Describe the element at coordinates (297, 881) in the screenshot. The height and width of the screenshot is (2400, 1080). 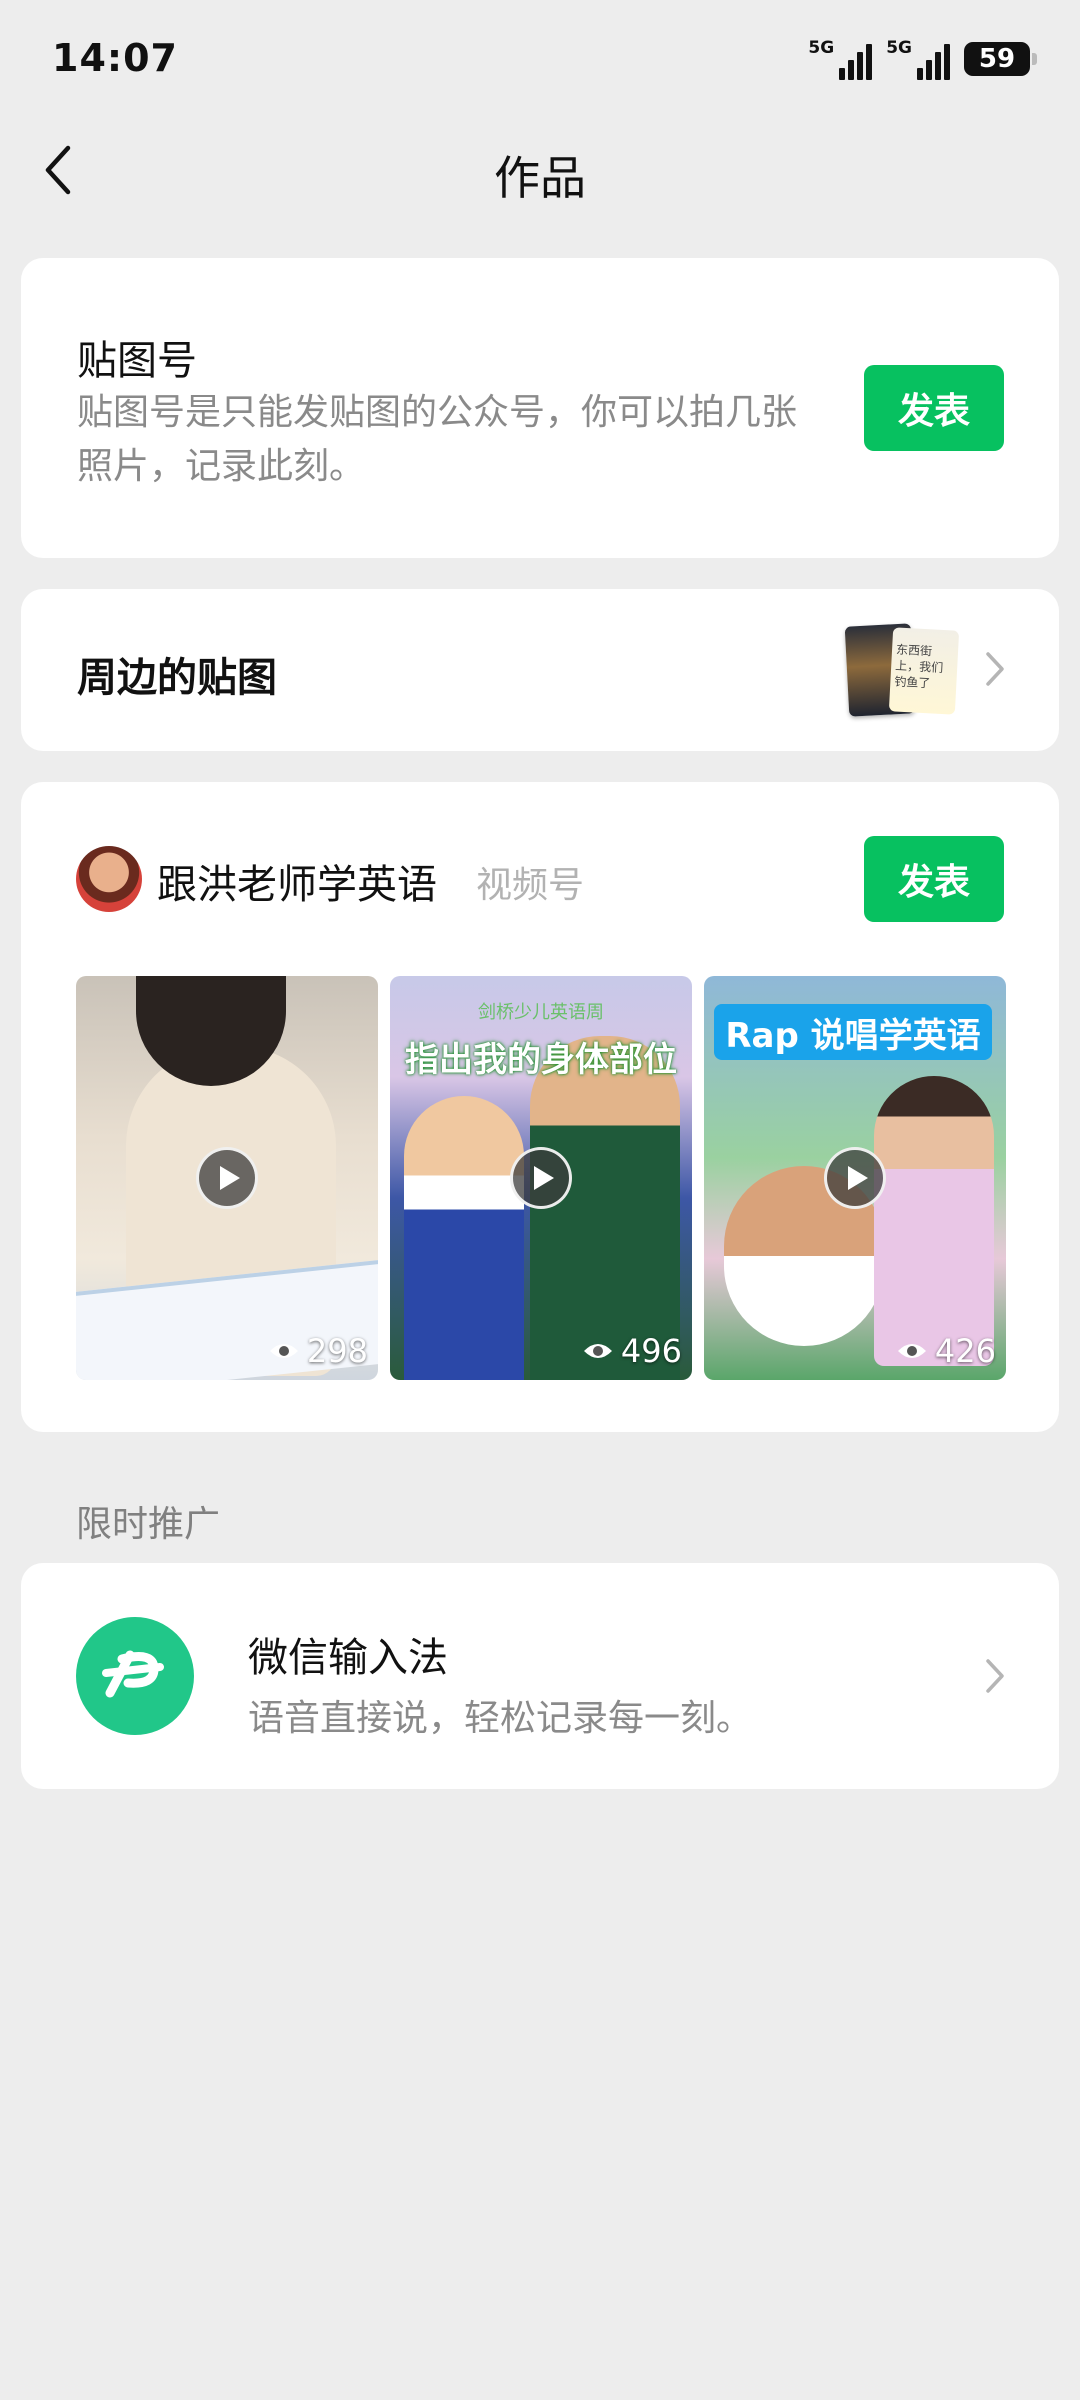
I see `channel-name: 跟洪老师学英语` at that location.